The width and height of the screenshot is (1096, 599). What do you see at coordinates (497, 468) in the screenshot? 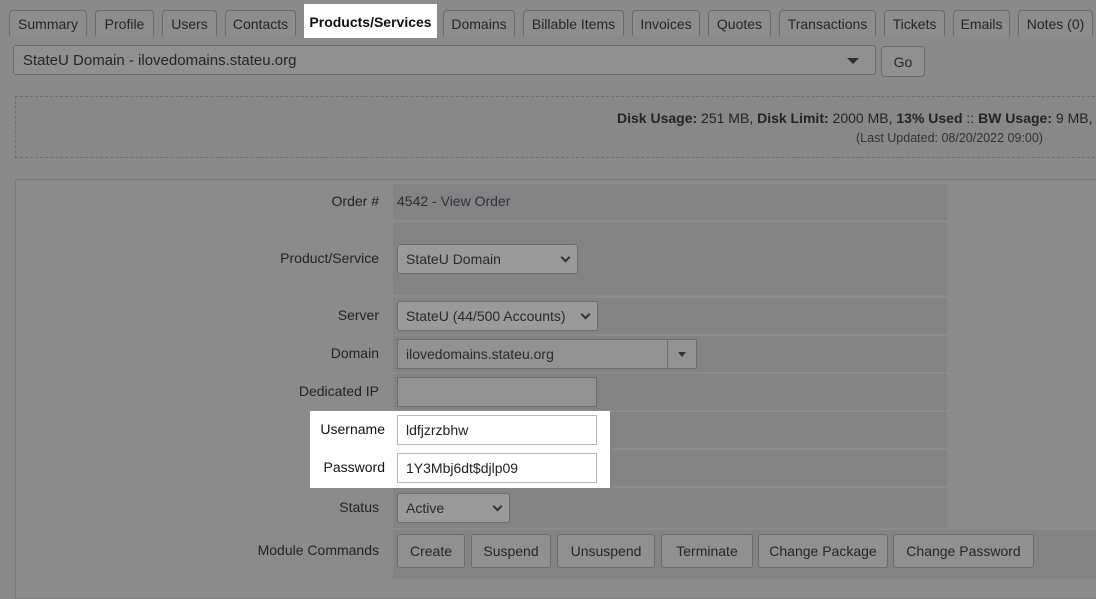
I see `password-input: 1Y3Mbj6dt$djlp09` at bounding box center [497, 468].